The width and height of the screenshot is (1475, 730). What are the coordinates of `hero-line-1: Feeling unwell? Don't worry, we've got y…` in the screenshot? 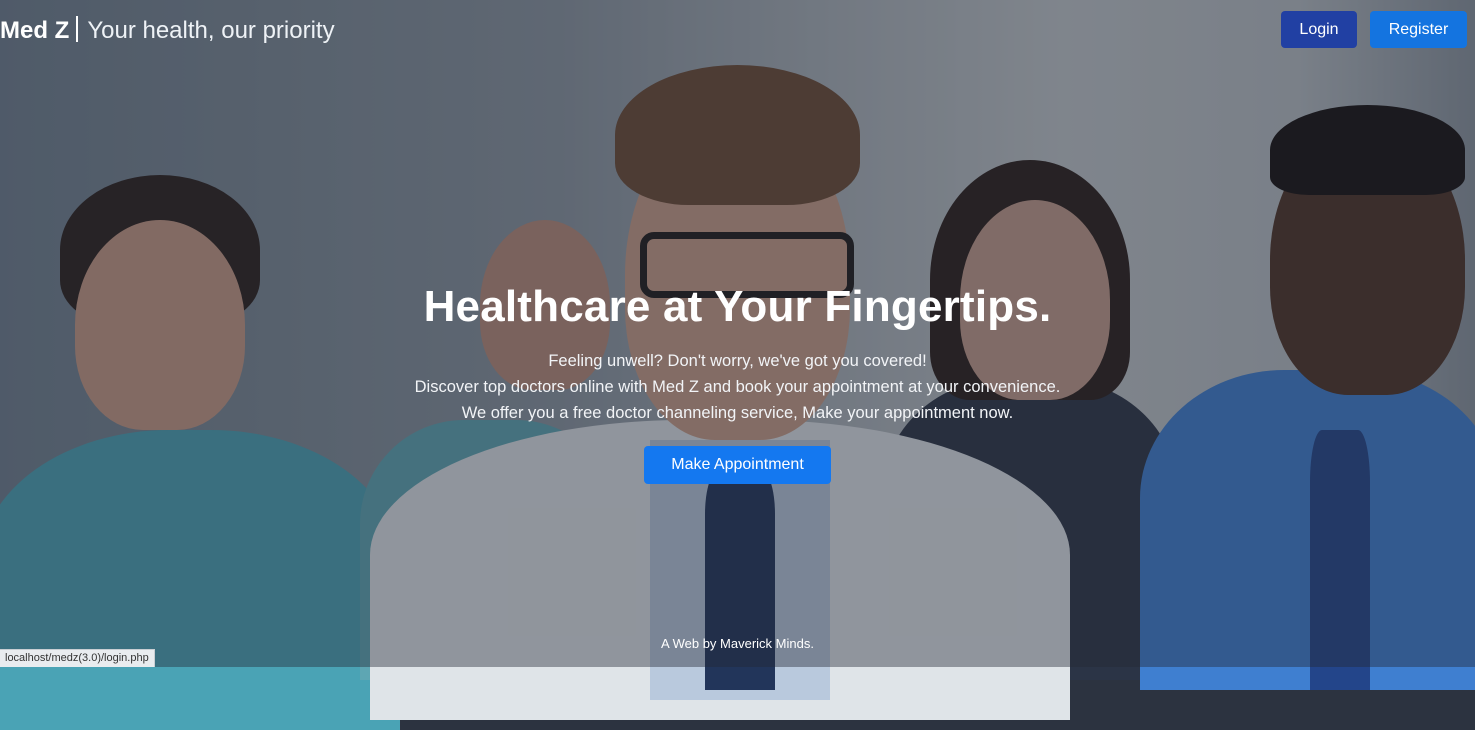 It's located at (737, 361).